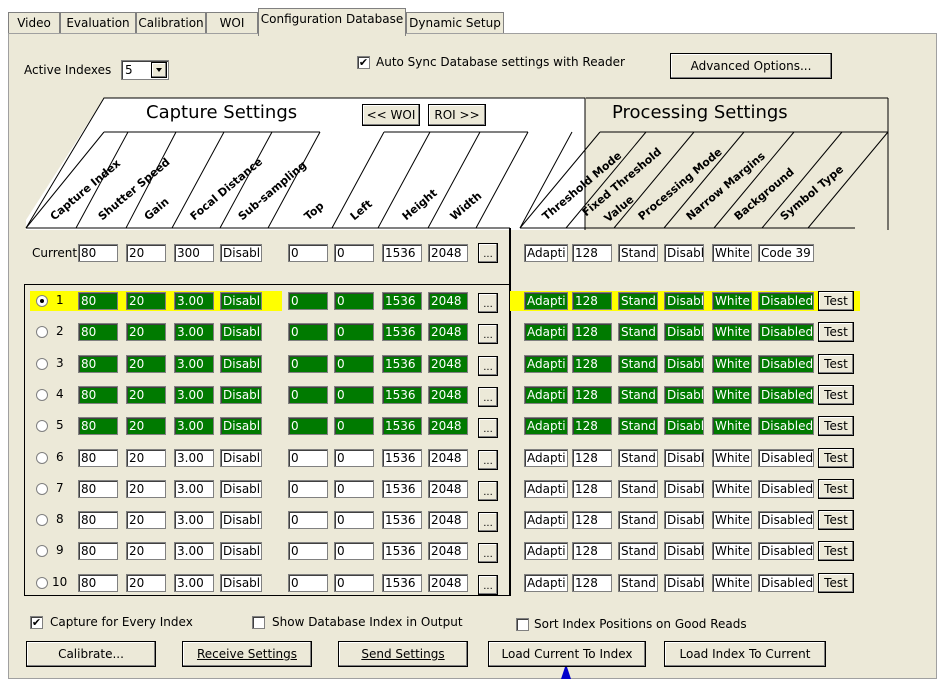 Image resolution: width=945 pixels, height=679 pixels. I want to click on woi-prev-button: << WOI, so click(391, 115).